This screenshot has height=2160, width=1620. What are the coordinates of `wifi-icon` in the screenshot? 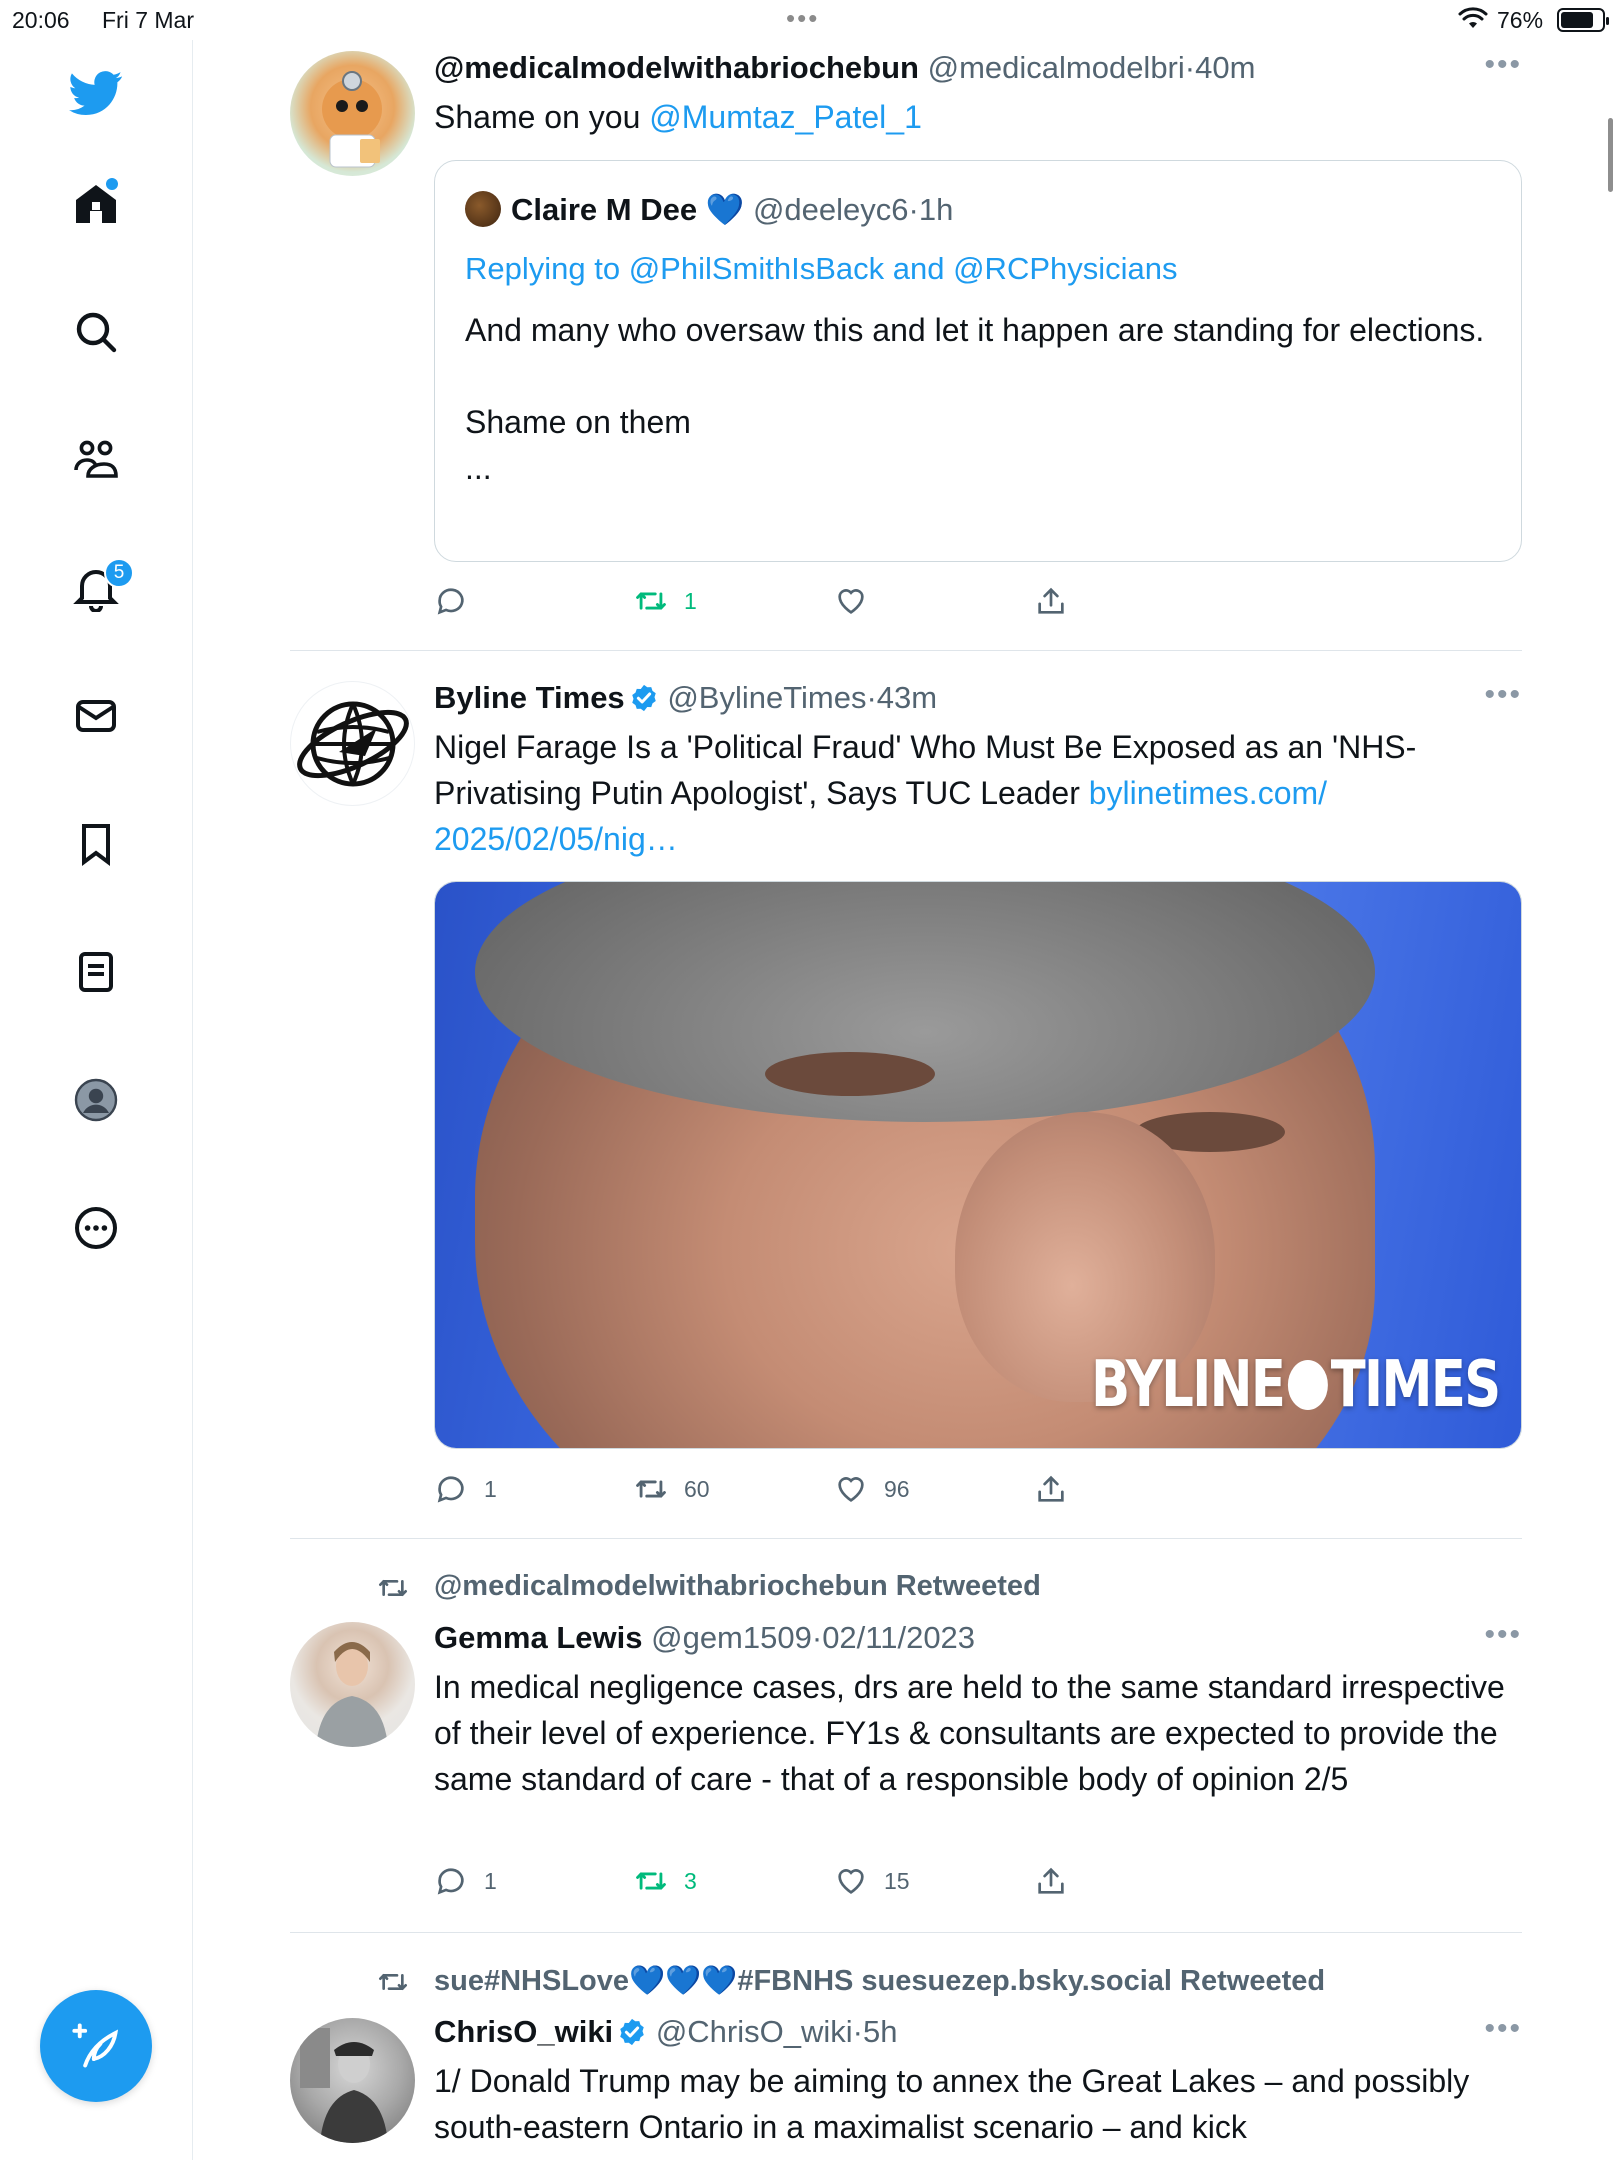 It's located at (1473, 17).